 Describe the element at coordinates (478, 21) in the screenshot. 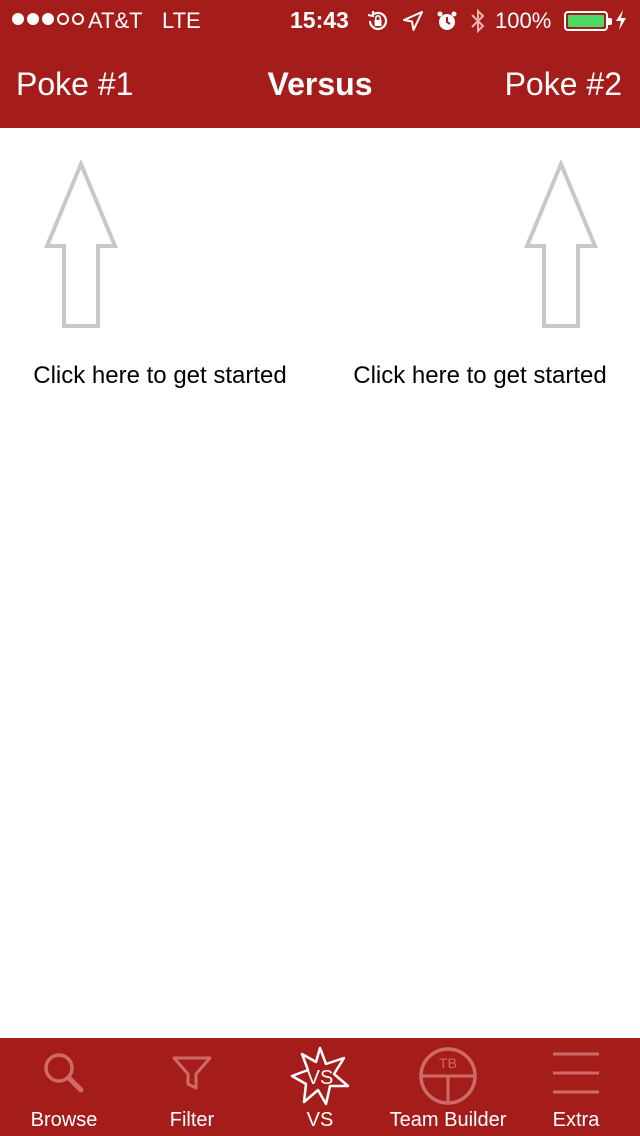

I see `bluetooth-icon` at that location.